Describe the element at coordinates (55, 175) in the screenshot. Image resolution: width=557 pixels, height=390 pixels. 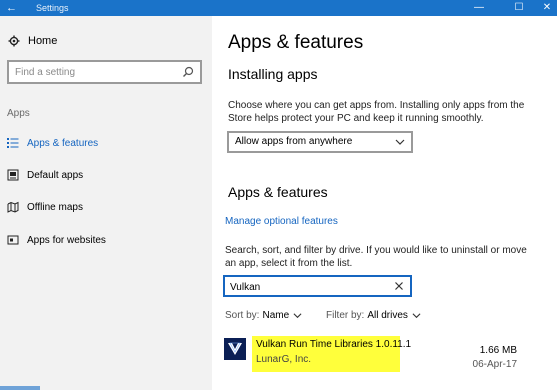
I see `sidebar-item-label: Default apps` at that location.